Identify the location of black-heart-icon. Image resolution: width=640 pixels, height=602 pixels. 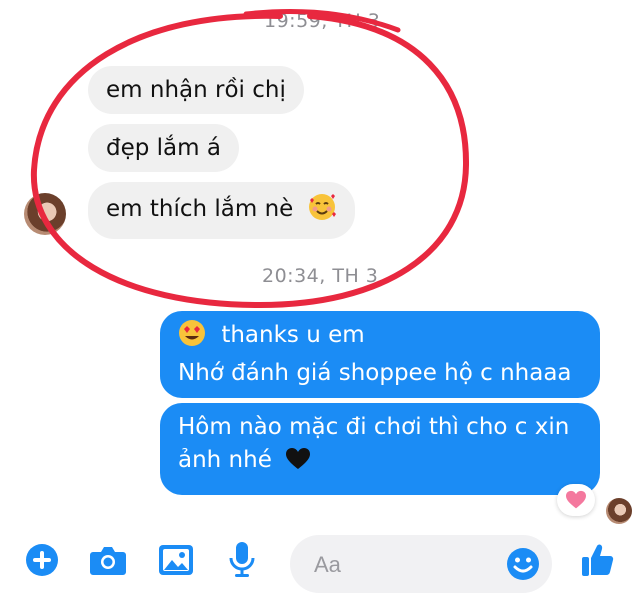
(298, 464).